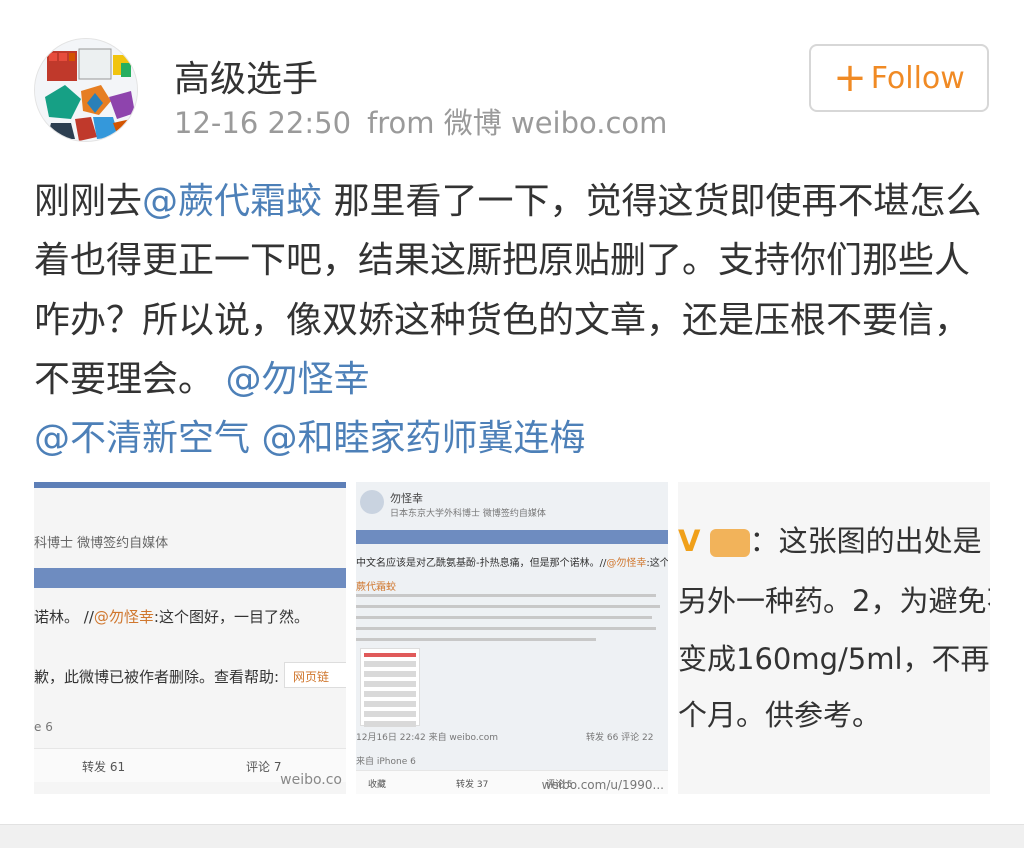 This screenshot has width=1024, height=848. I want to click on follow-button: + Follow, so click(899, 78).